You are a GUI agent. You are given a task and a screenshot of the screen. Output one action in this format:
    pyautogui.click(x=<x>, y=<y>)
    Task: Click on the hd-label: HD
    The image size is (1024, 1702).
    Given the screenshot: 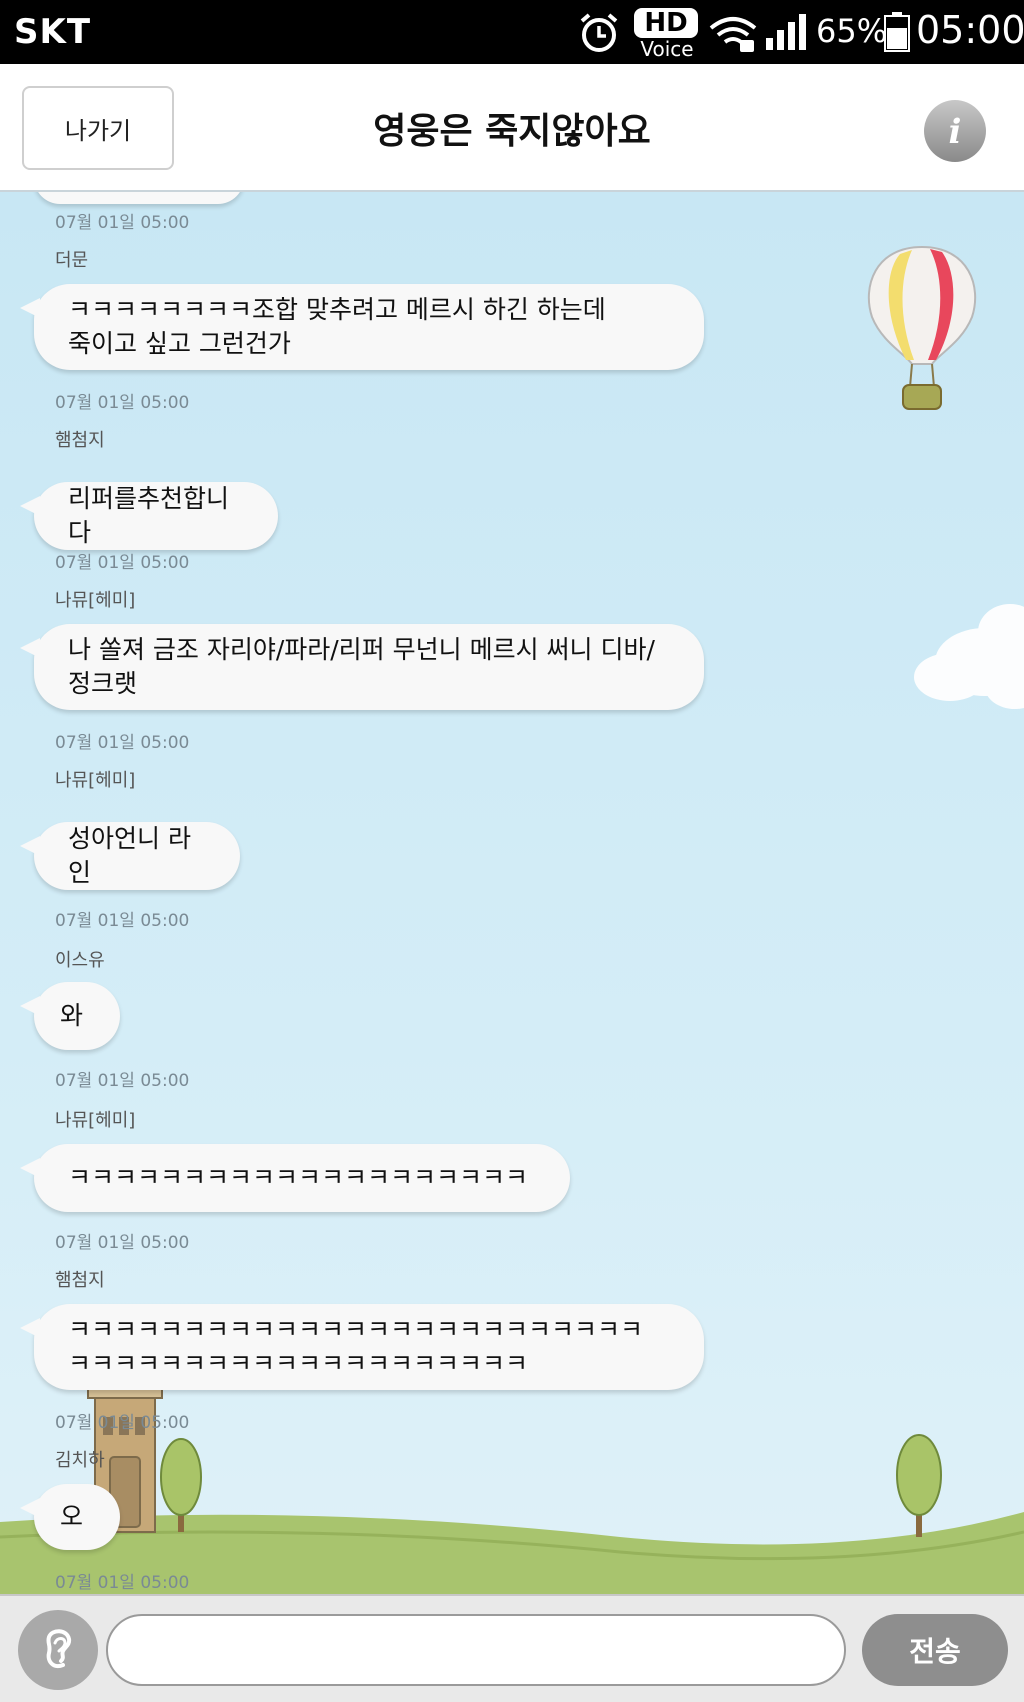 What is the action you would take?
    pyautogui.click(x=666, y=23)
    